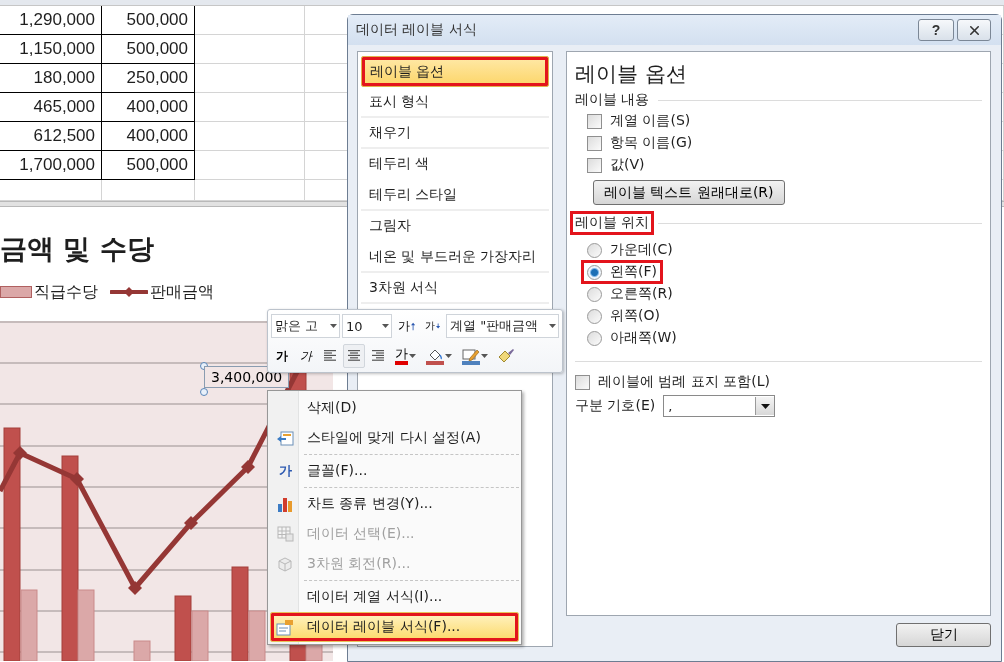 This screenshot has height=662, width=1004. What do you see at coordinates (651, 143) in the screenshot?
I see `checkbox-label: 항목 이름(G)` at bounding box center [651, 143].